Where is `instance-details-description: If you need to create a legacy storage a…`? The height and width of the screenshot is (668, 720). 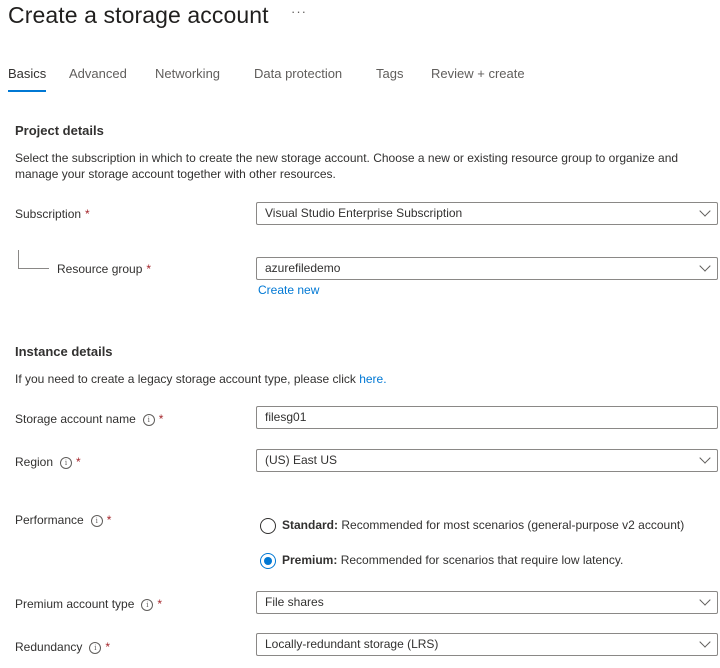
instance-details-description: If you need to create a legacy storage a… is located at coordinates (201, 379).